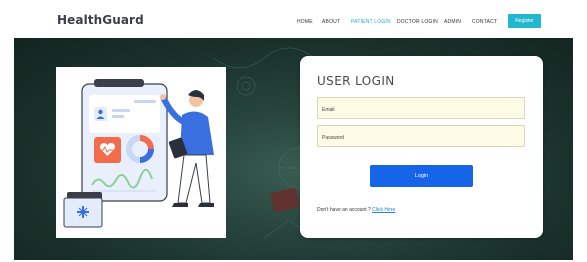 This screenshot has height=262, width=587. I want to click on password-input, so click(421, 138).